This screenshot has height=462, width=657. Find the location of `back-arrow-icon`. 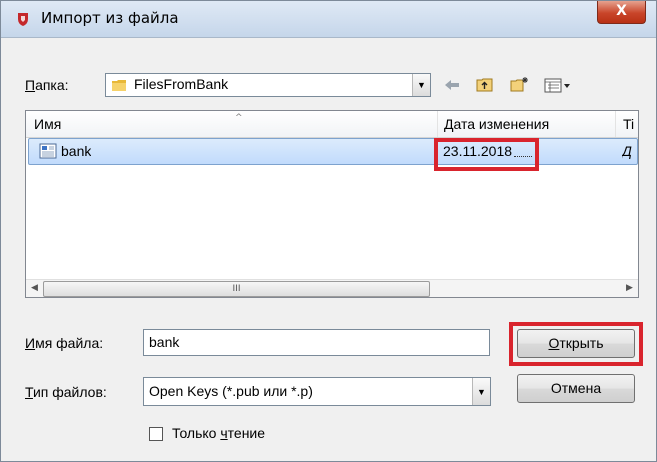

back-arrow-icon is located at coordinates (452, 85).